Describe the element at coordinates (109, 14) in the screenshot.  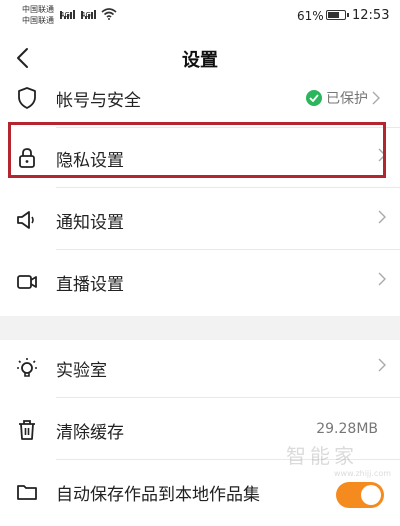
I see `wifi-icon` at that location.